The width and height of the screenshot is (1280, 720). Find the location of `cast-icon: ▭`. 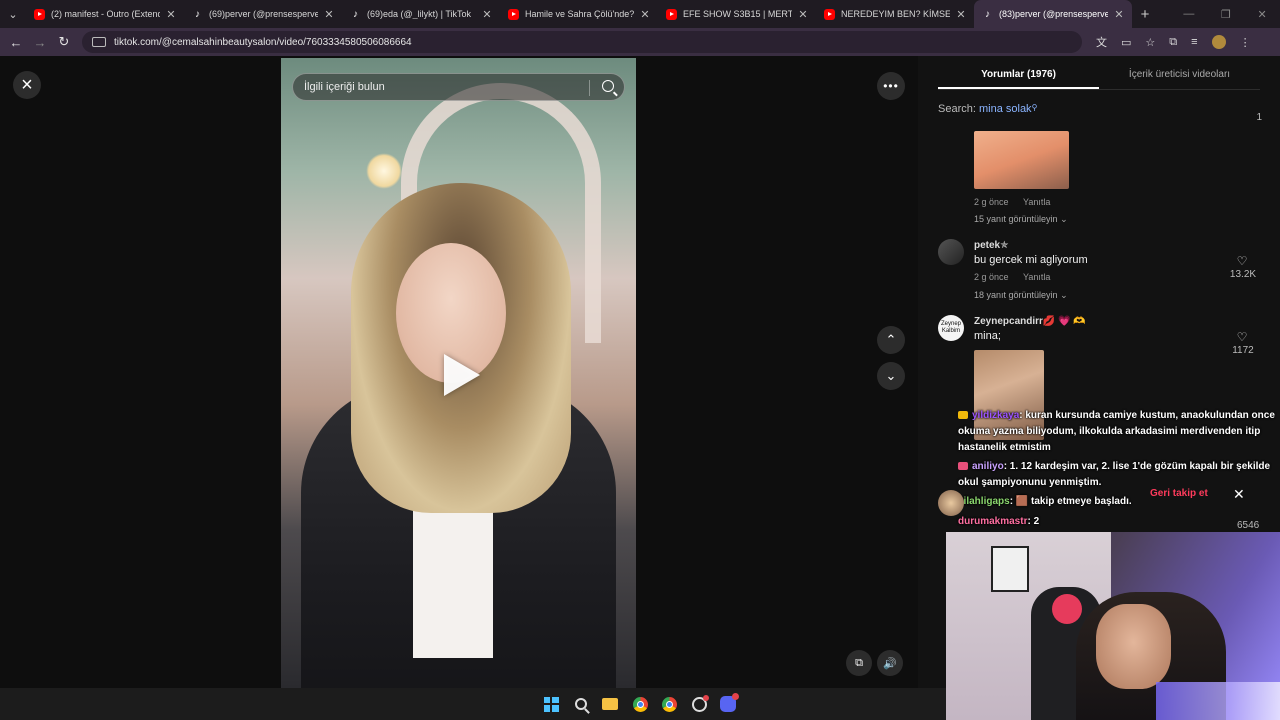

cast-icon: ▭ is located at coordinates (1126, 42).